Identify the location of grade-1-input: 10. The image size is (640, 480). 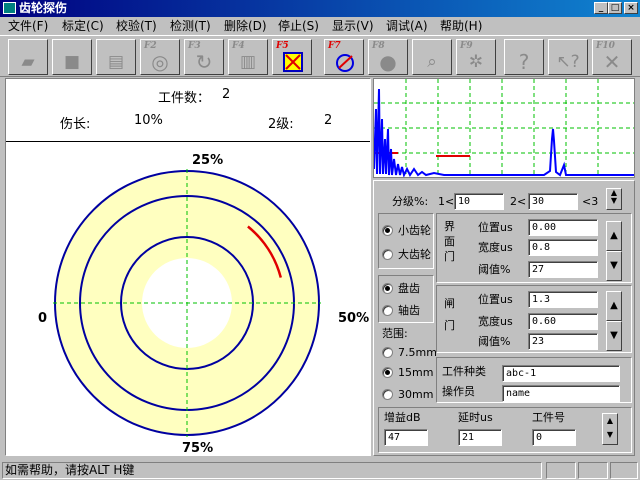
(479, 201).